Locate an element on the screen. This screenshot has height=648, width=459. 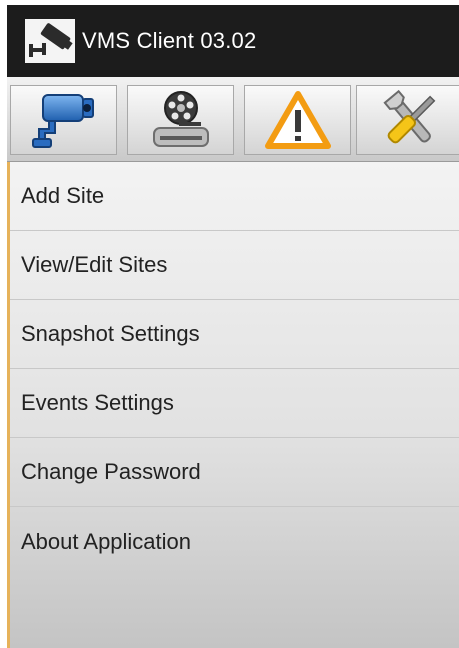
menu-item-label: View/Edit Sites is located at coordinates (94, 264).